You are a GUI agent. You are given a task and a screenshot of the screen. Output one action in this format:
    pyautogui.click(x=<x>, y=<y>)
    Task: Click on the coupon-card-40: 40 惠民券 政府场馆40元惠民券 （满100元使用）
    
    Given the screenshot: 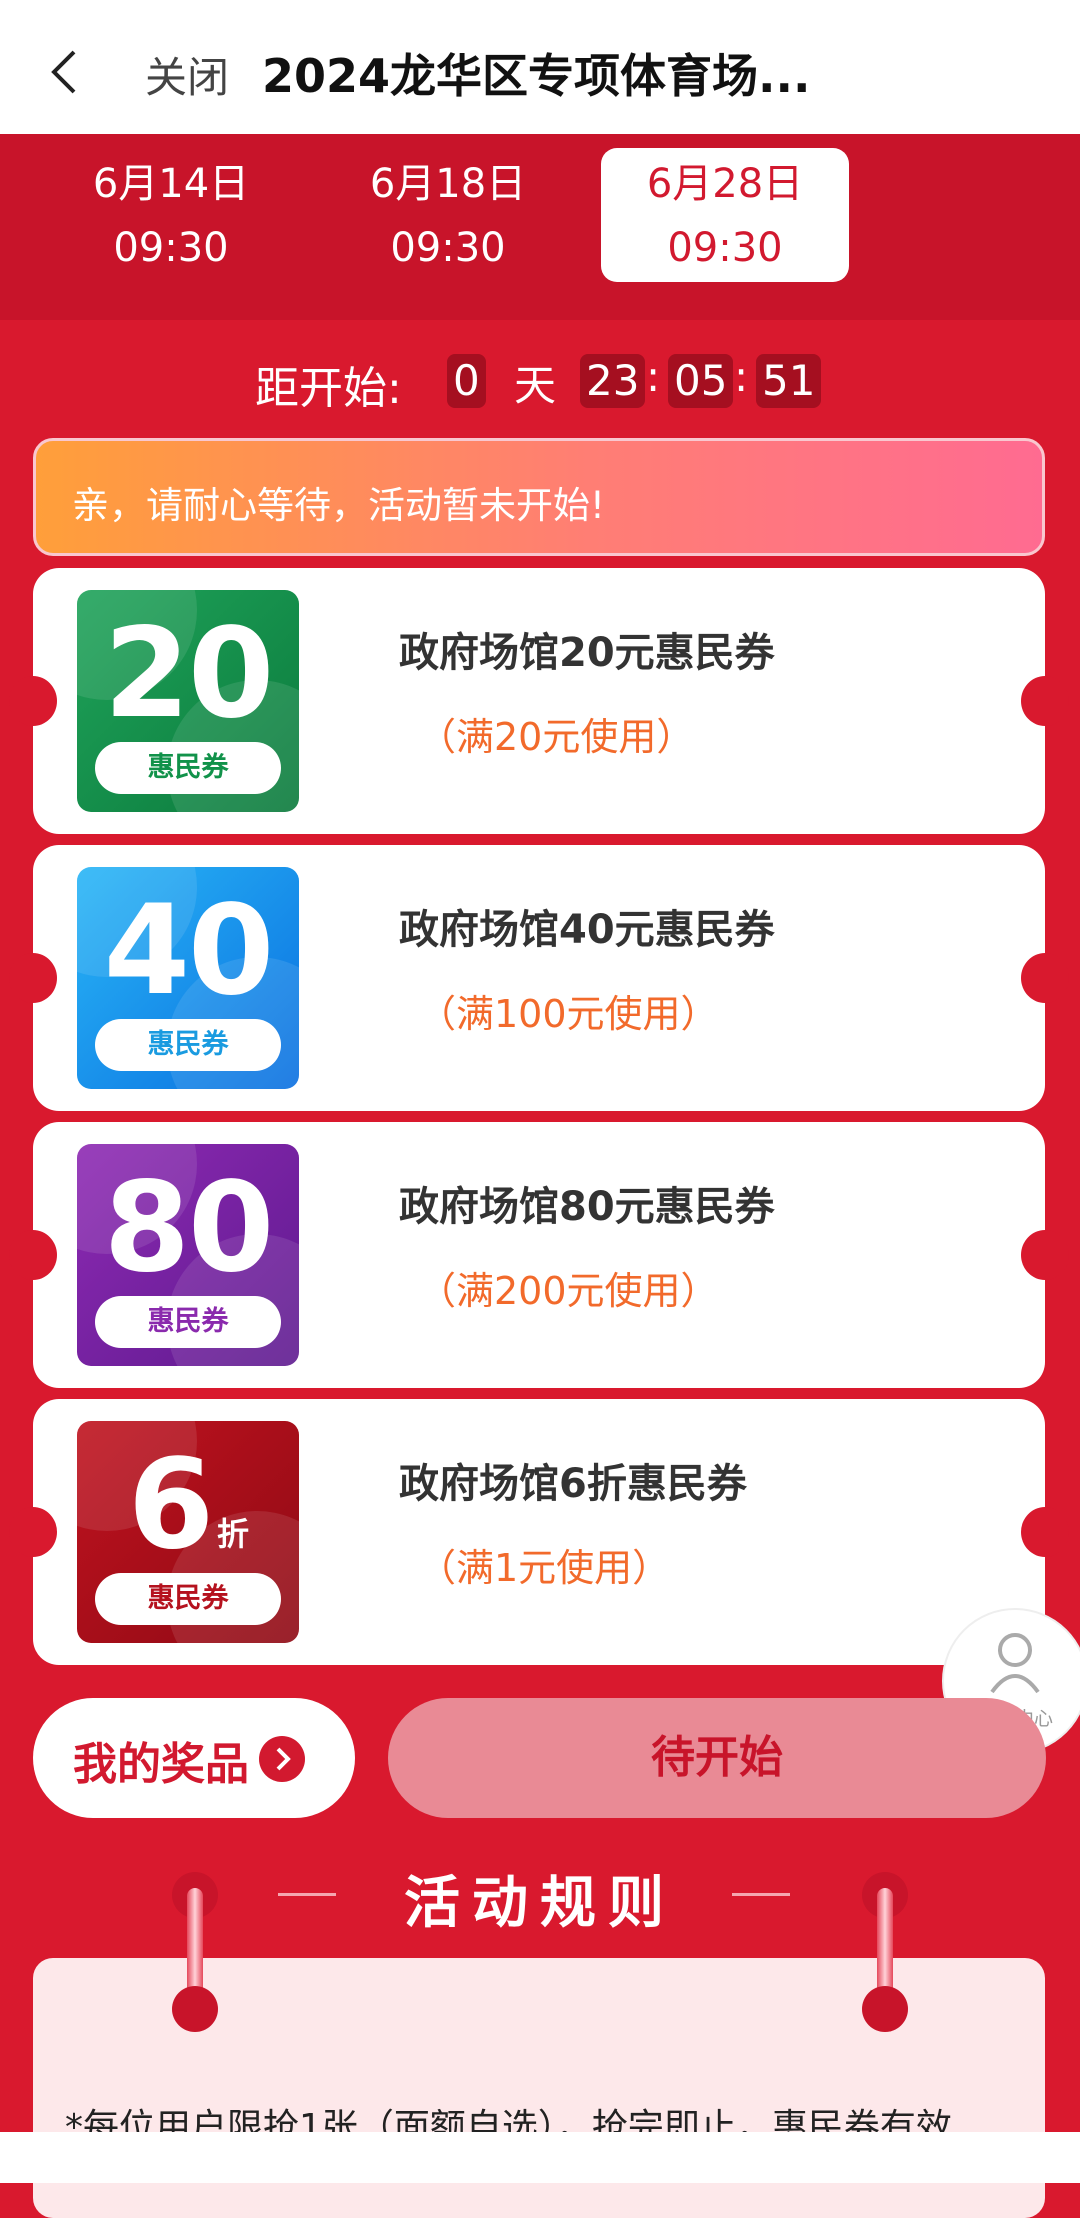 What is the action you would take?
    pyautogui.click(x=539, y=978)
    